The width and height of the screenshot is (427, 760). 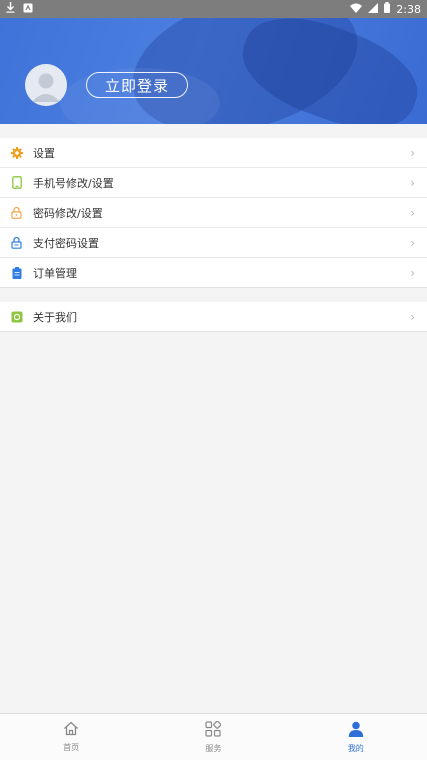 What do you see at coordinates (137, 85) in the screenshot?
I see `login-button: 立即登录` at bounding box center [137, 85].